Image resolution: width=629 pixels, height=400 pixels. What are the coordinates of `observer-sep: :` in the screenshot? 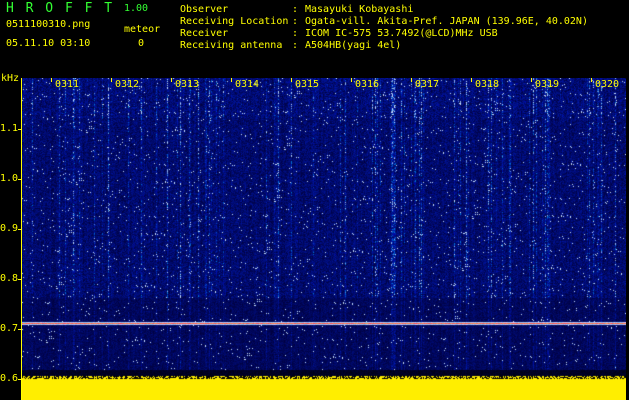 It's located at (295, 9).